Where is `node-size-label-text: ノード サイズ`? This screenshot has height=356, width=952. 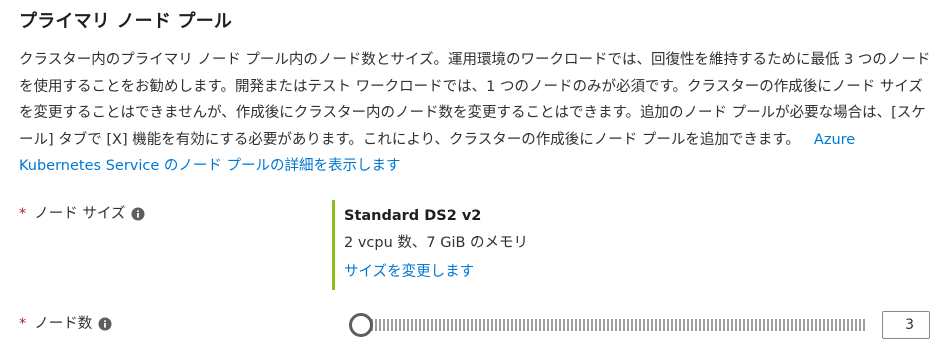 node-size-label-text: ノード サイズ is located at coordinates (80, 214).